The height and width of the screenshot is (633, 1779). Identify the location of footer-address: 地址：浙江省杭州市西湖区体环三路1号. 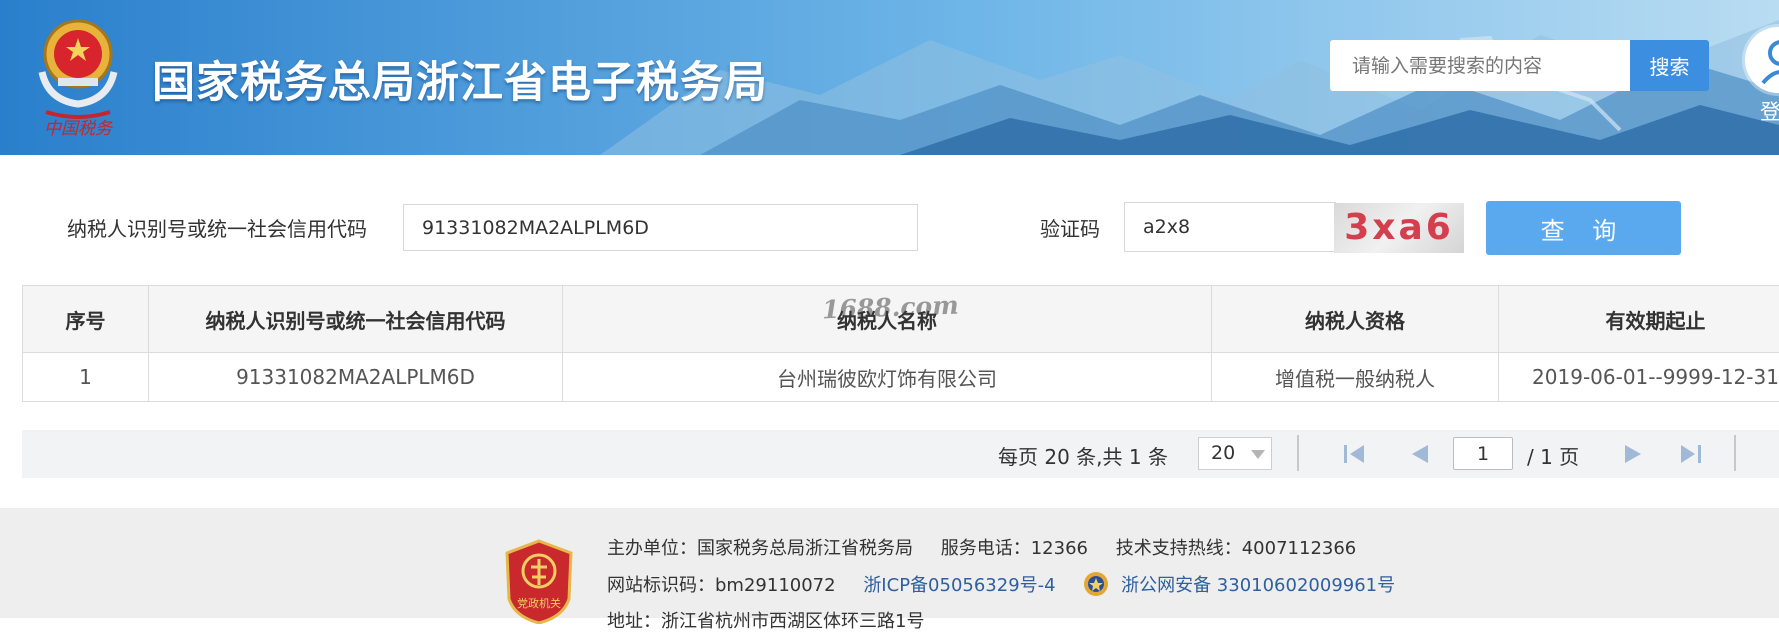
(765, 620).